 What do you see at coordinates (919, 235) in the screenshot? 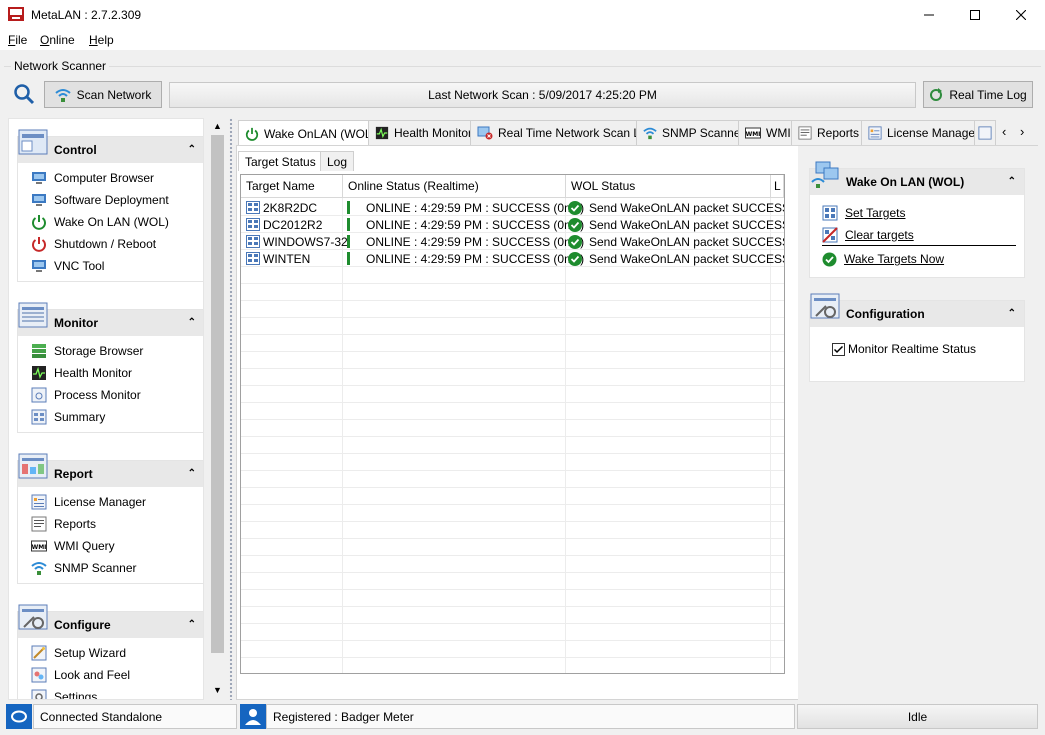
I see `clear-targets-link: Clear targets` at bounding box center [919, 235].